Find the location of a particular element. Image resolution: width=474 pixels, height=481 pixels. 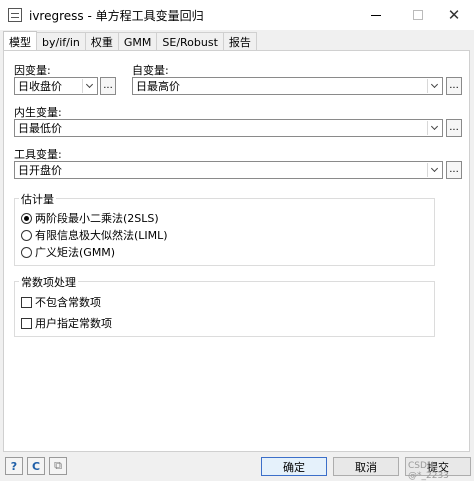

no-constant-checkbox is located at coordinates (26, 302).